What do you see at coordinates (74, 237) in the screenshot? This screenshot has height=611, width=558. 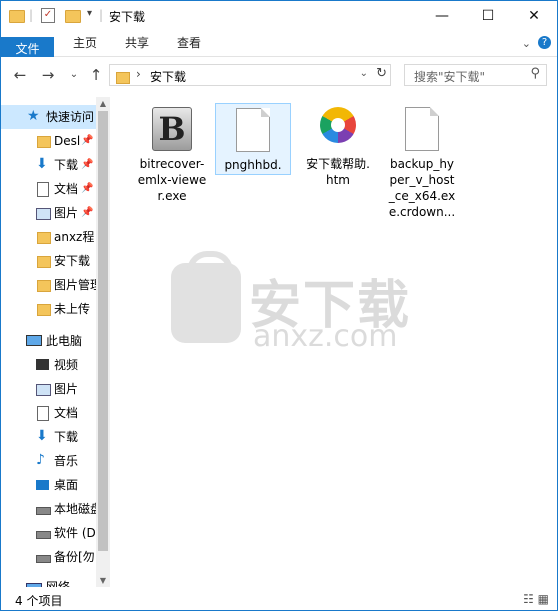 I see `sidebar-item-label: anxz程` at bounding box center [74, 237].